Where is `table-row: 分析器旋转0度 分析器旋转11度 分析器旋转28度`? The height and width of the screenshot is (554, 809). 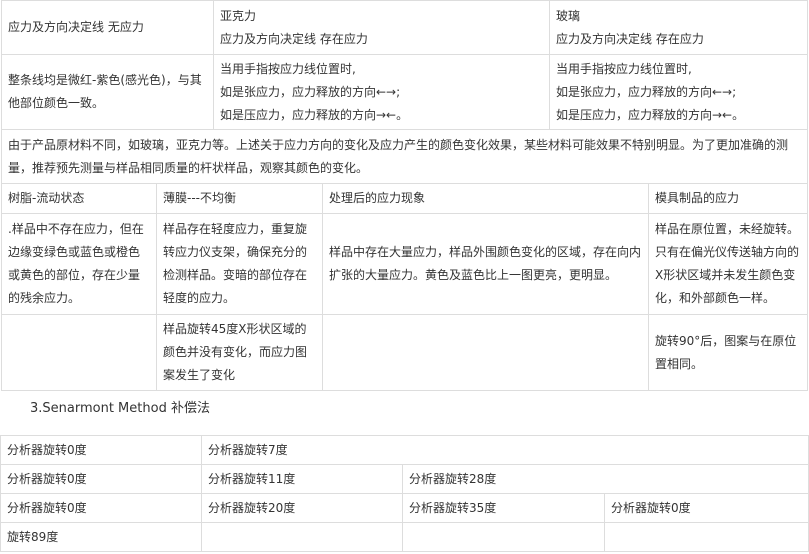
table-row: 分析器旋转0度 分析器旋转11度 分析器旋转28度 is located at coordinates (404, 479).